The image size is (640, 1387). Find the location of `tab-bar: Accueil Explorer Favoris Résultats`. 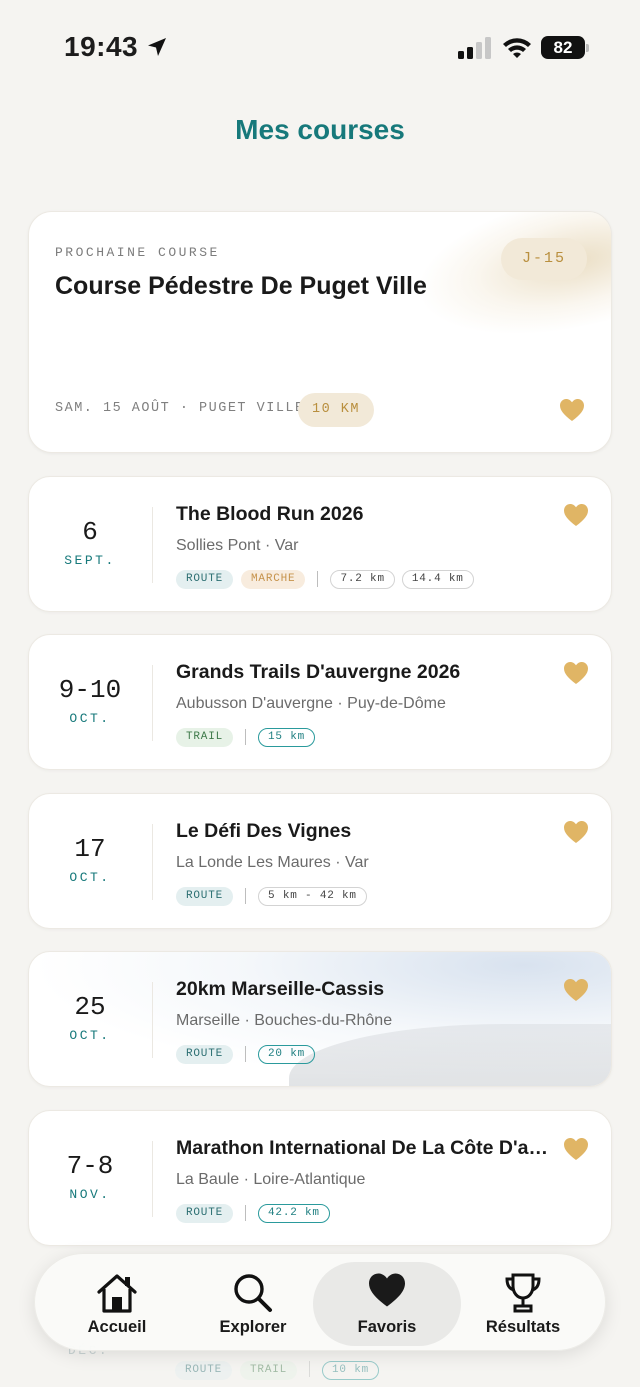

tab-bar: Accueil Explorer Favoris Résultats is located at coordinates (320, 1302).